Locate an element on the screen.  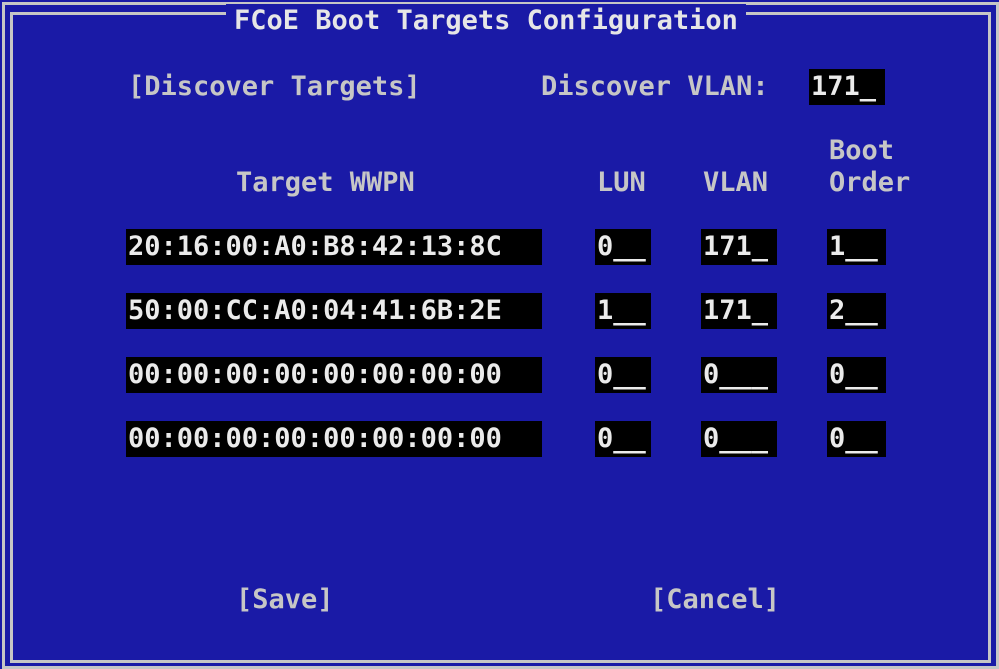
column-header-target-wwpn: Target WWPN is located at coordinates (325, 182).